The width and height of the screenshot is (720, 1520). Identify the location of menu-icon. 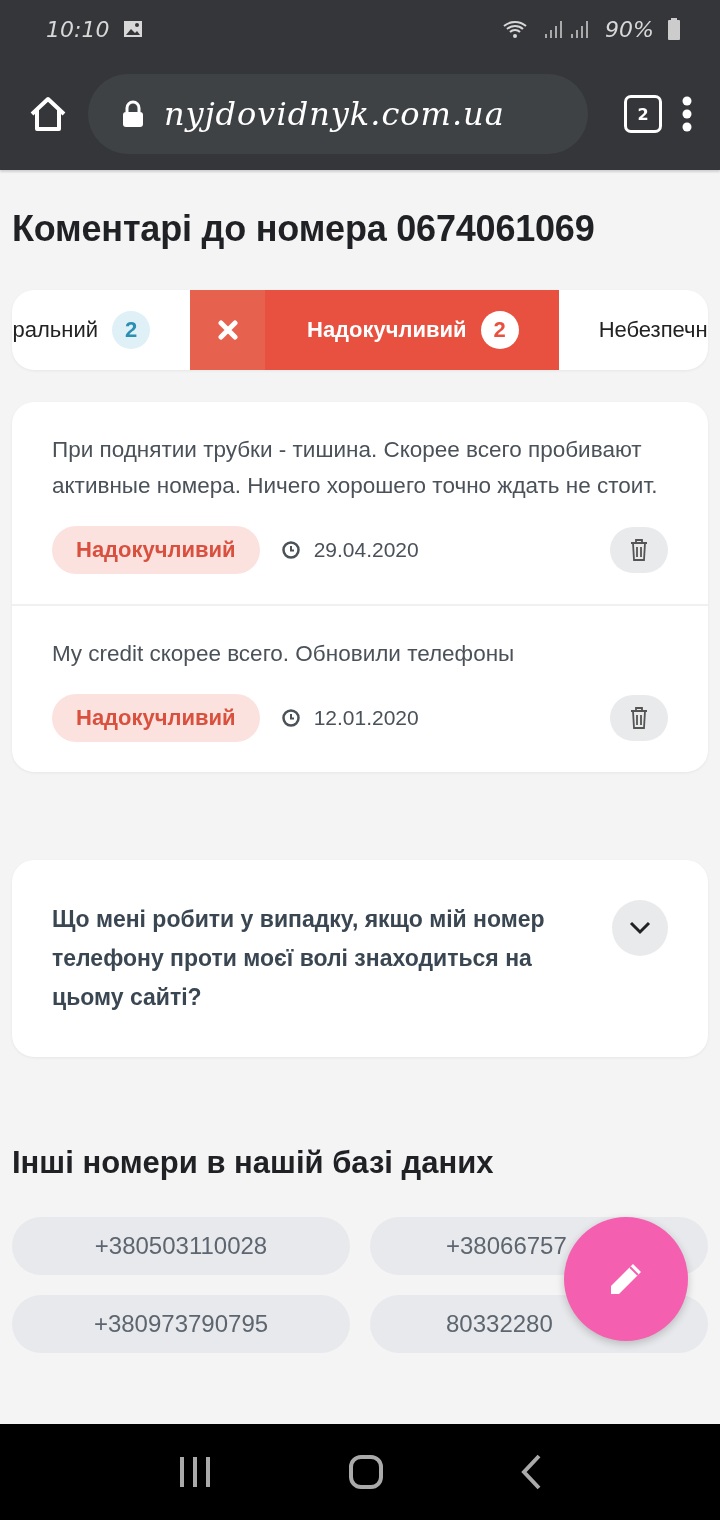
(687, 114).